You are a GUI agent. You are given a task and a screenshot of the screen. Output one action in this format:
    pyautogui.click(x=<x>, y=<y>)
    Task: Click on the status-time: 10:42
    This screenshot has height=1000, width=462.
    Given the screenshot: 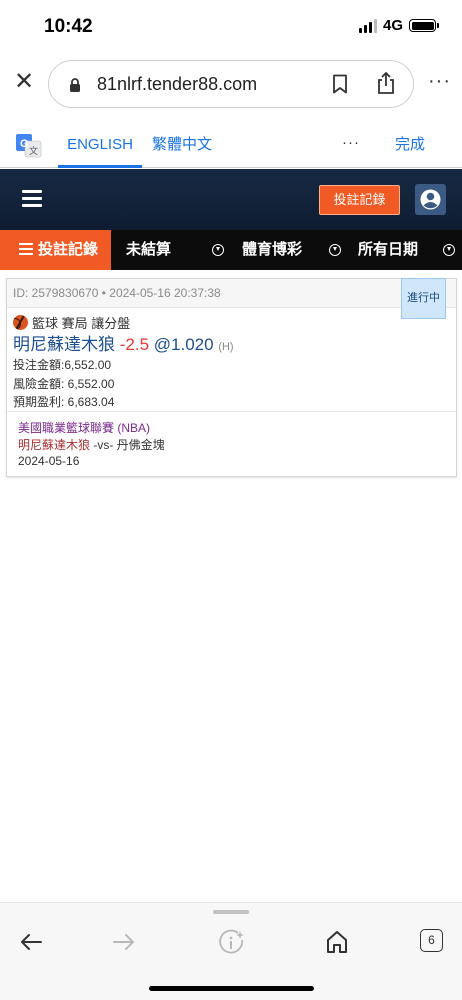 What is the action you would take?
    pyautogui.click(x=68, y=26)
    